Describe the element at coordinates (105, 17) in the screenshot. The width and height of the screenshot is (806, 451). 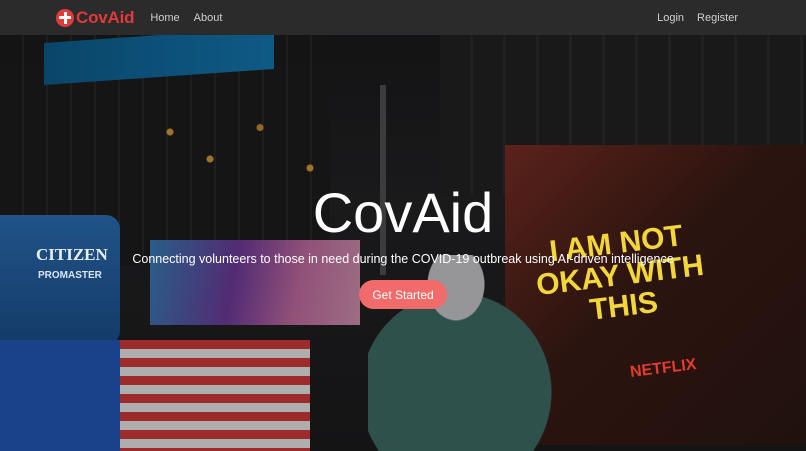
I see `brand-name: CovAid` at that location.